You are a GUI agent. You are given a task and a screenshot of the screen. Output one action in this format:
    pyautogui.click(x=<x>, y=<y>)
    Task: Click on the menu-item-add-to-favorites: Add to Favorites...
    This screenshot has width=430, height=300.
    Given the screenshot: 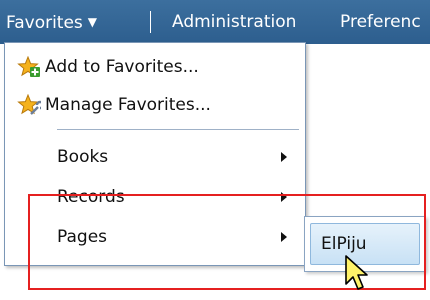 What is the action you would take?
    pyautogui.click(x=155, y=67)
    